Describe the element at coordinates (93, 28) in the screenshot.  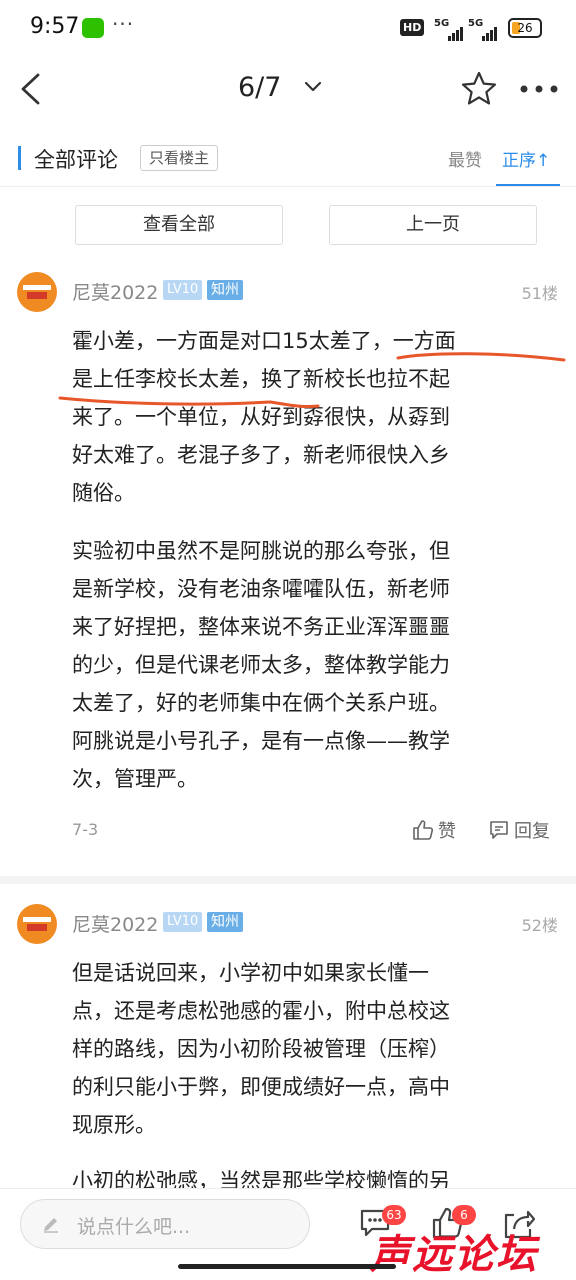
I see `wechat-icon` at that location.